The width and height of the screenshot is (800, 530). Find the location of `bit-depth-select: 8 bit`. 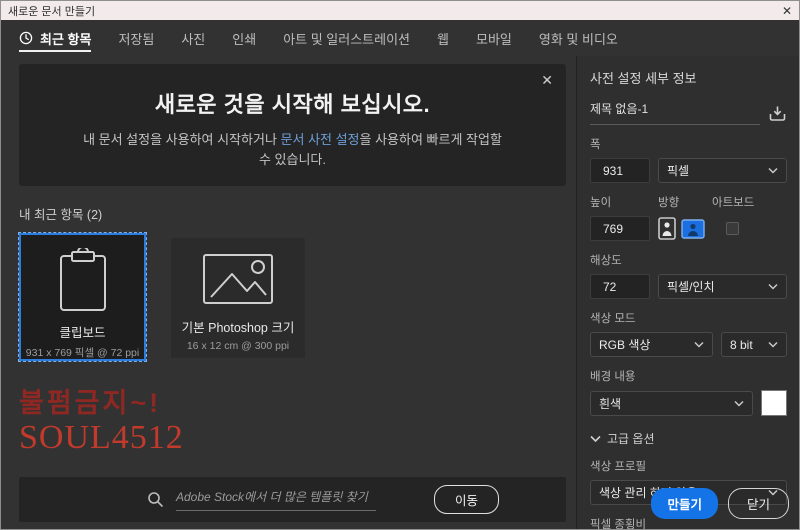

bit-depth-select: 8 bit is located at coordinates (754, 344).